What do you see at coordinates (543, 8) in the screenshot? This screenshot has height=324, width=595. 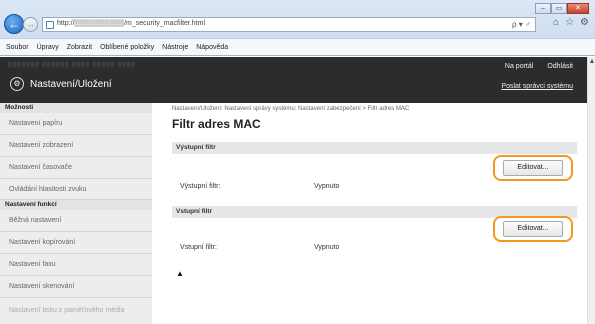 I see `minimize-button: ‒` at bounding box center [543, 8].